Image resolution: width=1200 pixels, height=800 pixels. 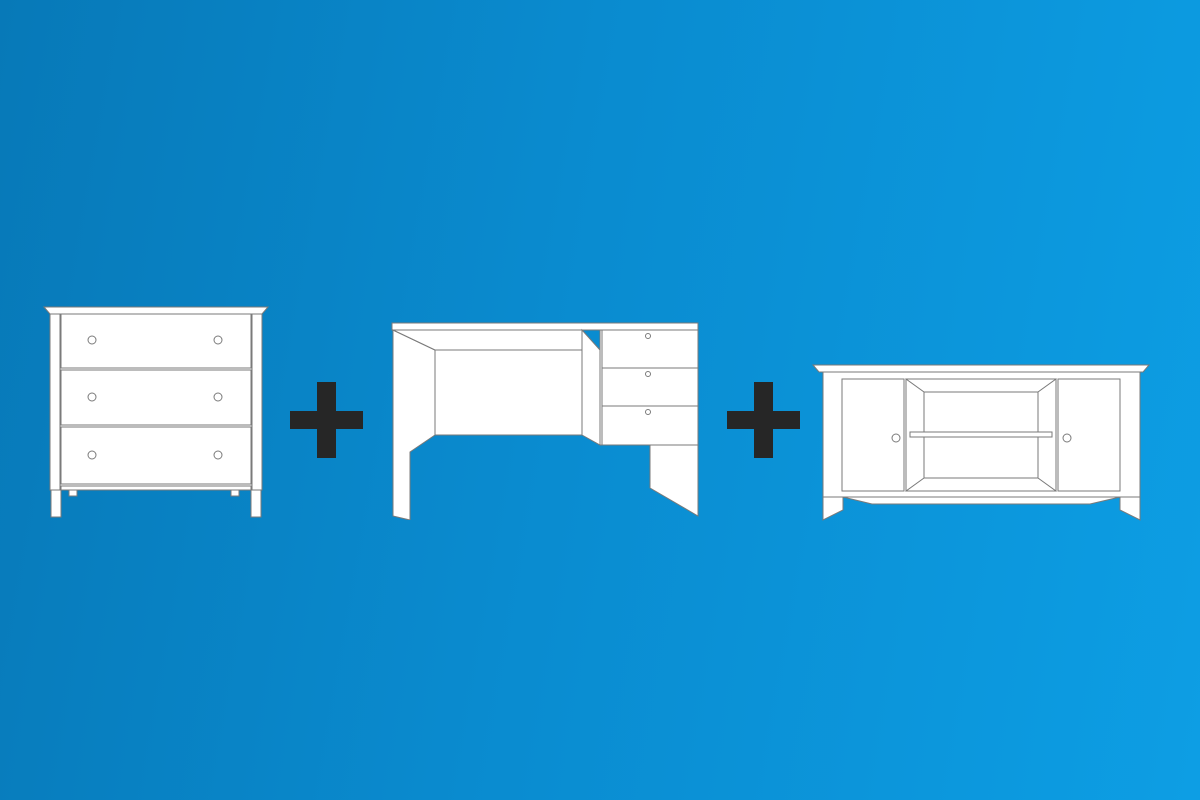 What do you see at coordinates (981, 442) in the screenshot?
I see `tv-stand-icon` at bounding box center [981, 442].